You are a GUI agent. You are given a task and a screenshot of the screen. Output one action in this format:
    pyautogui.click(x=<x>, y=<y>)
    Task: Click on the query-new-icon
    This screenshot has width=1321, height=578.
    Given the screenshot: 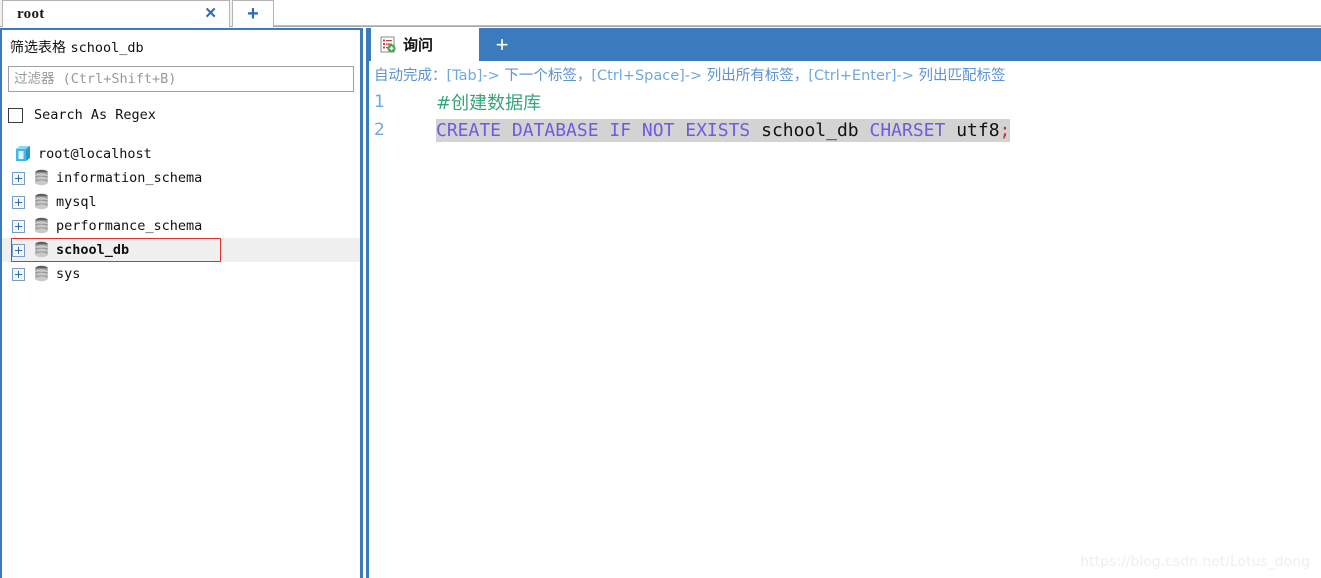 What is the action you would take?
    pyautogui.click(x=388, y=44)
    